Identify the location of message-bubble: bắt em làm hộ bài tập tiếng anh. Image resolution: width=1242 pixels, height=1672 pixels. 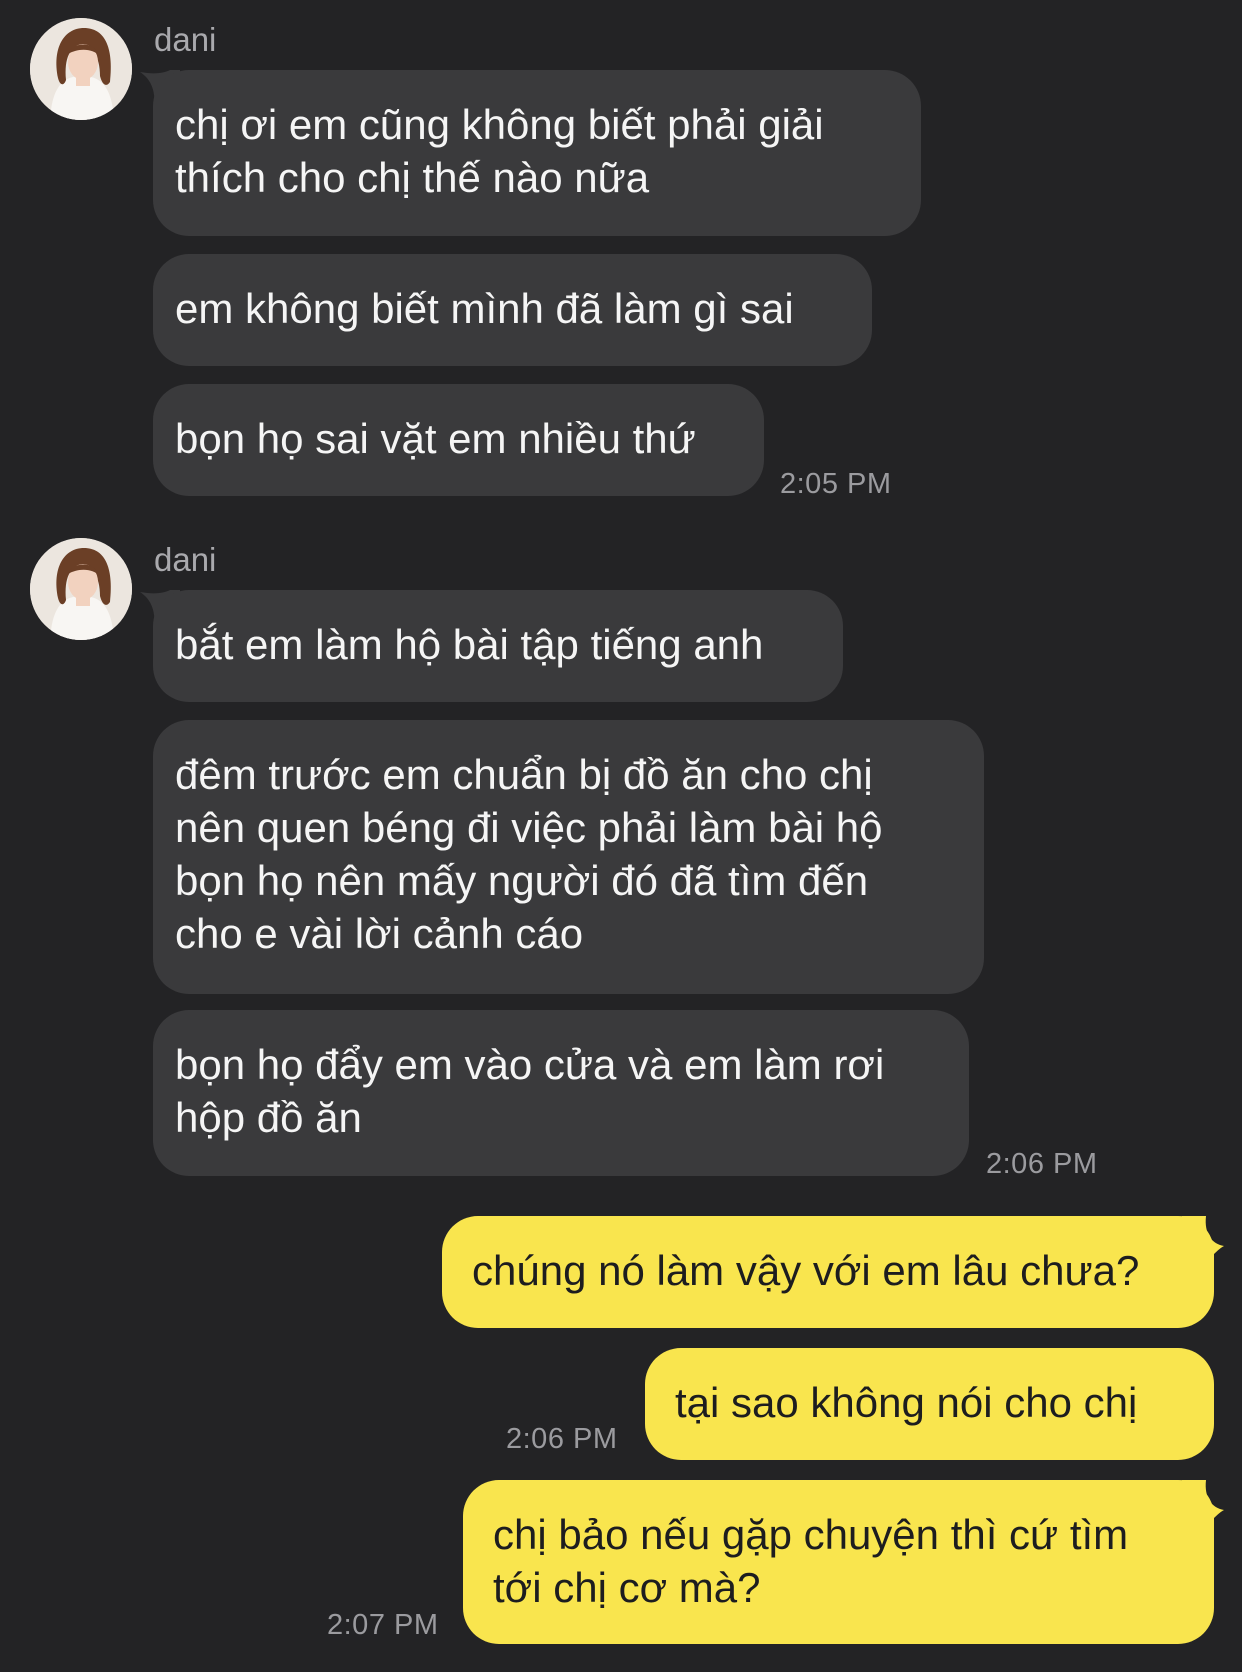
(498, 646).